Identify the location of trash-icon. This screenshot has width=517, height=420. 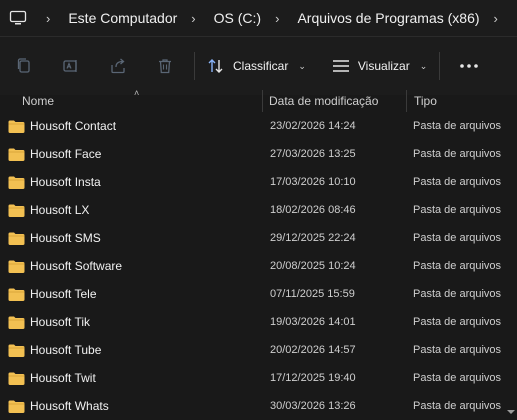
(164, 66).